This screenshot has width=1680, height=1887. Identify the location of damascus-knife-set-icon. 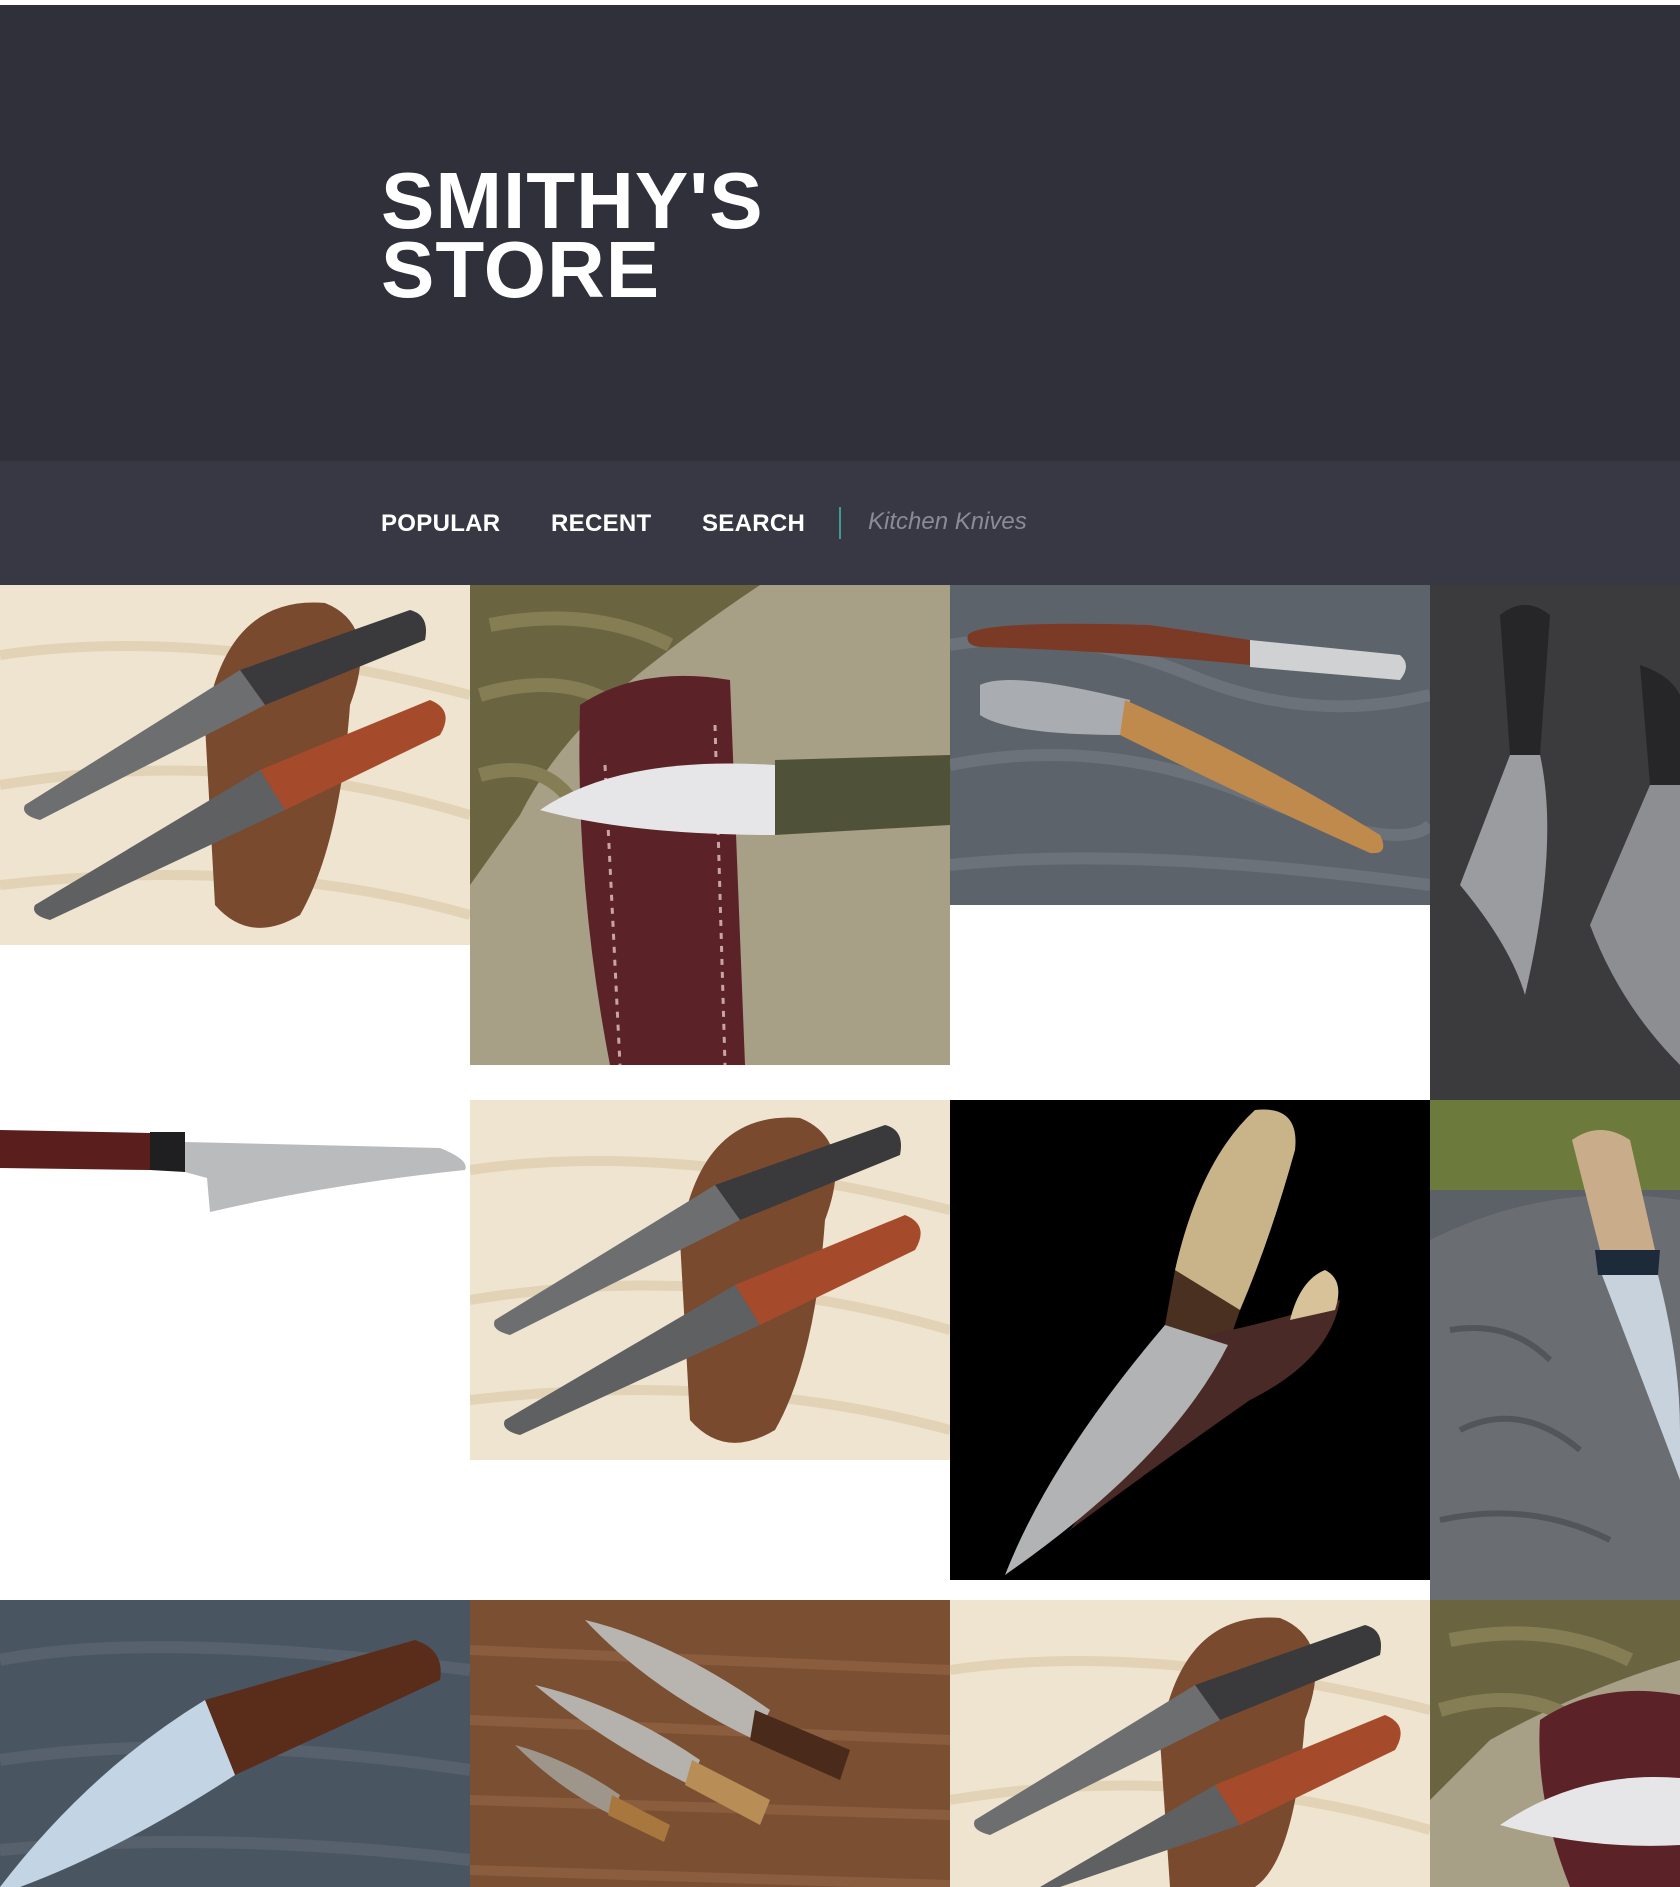
(710, 1743).